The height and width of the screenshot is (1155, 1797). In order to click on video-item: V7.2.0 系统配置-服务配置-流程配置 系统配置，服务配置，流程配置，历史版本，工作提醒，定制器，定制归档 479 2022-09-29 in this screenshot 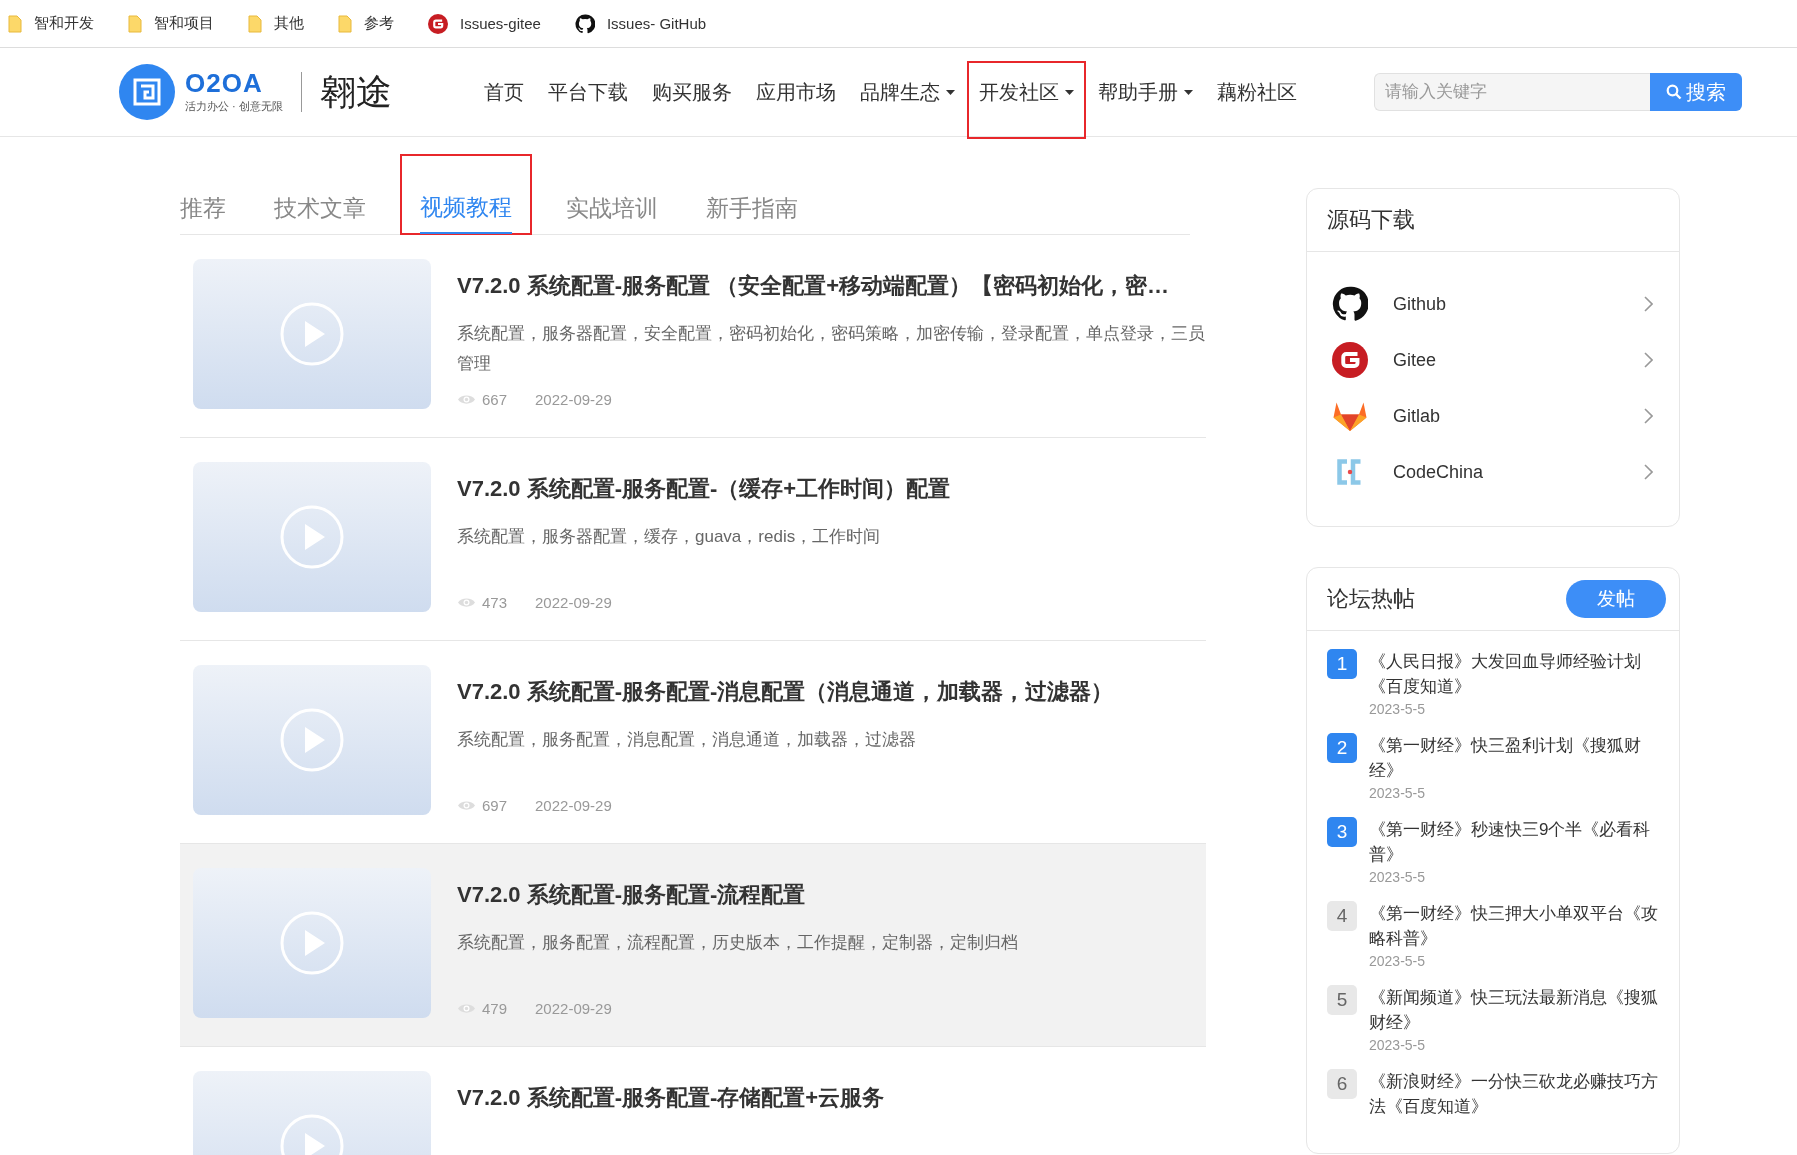, I will do `click(693, 945)`.